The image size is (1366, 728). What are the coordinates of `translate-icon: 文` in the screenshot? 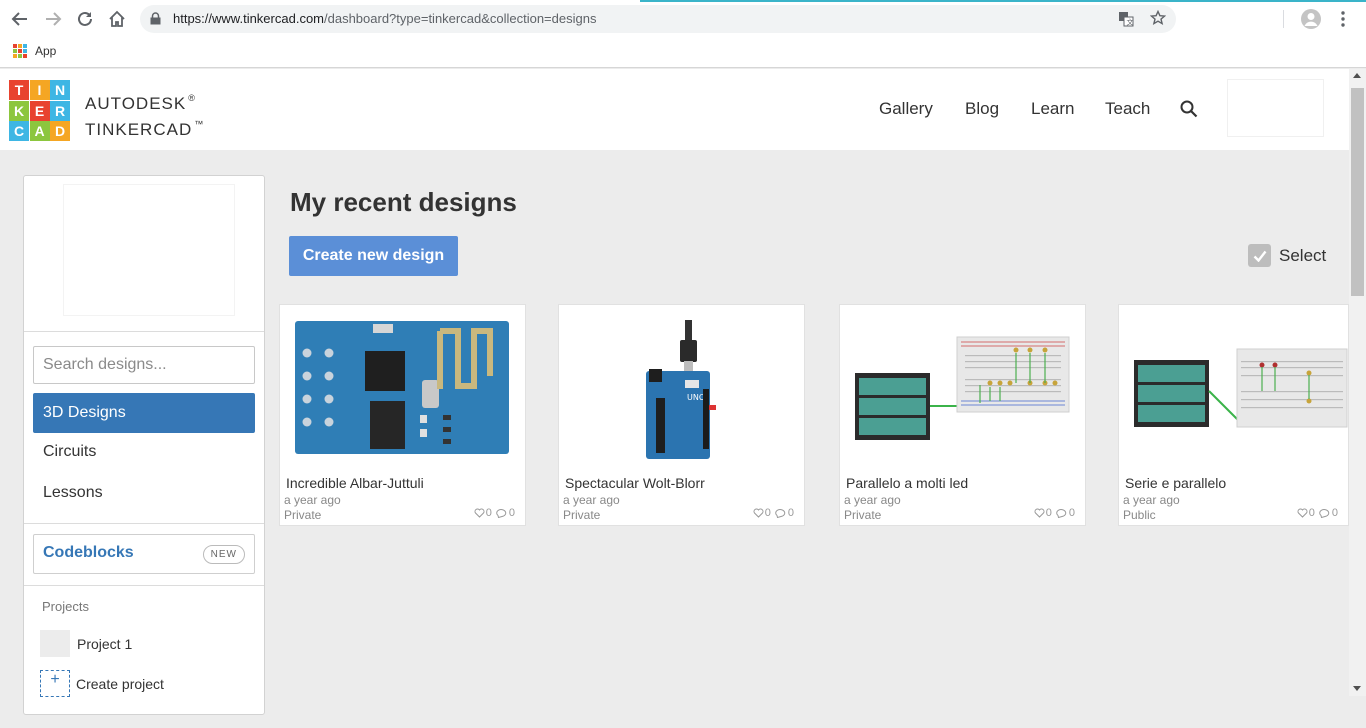 It's located at (1126, 21).